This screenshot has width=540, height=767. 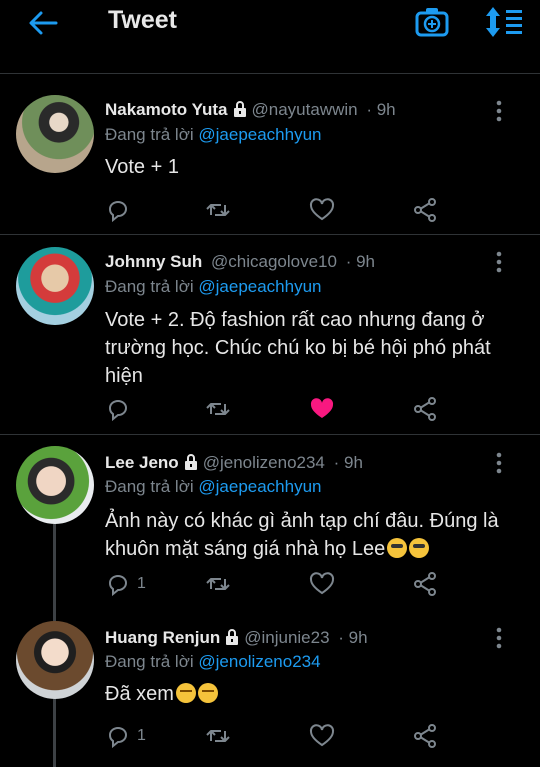 I want to click on heart-filled-icon, so click(x=322, y=408).